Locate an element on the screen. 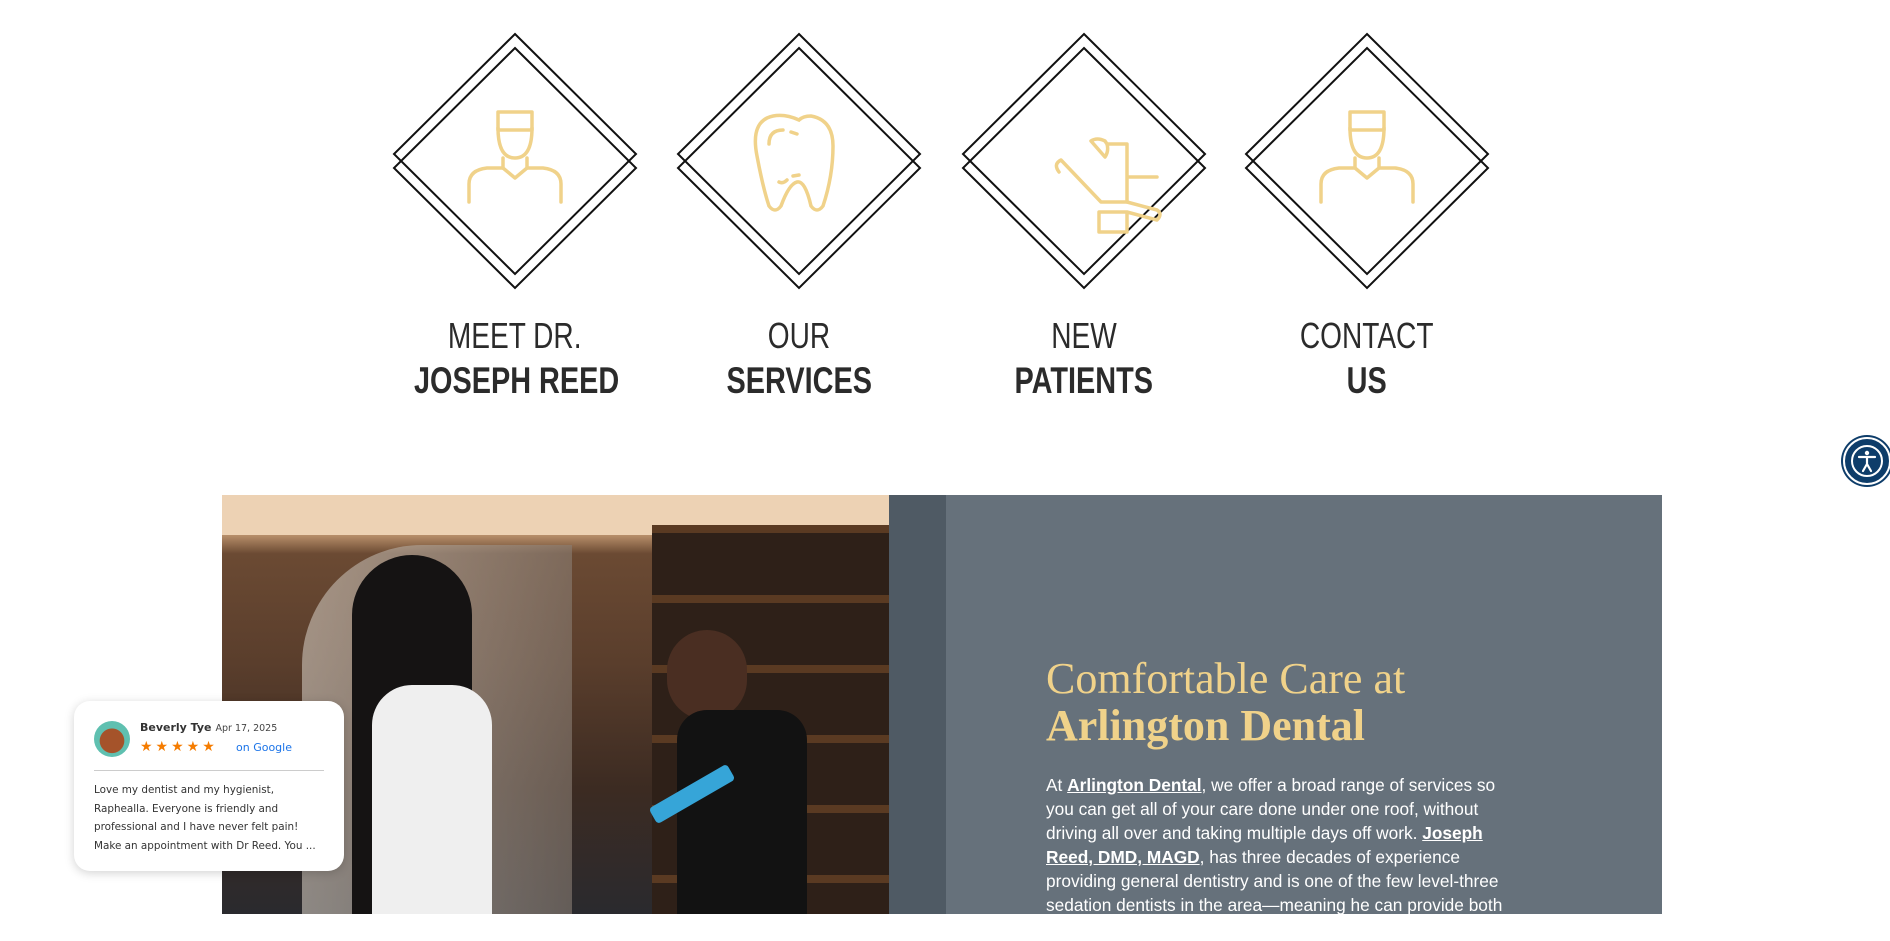  tile-label-text: OUR is located at coordinates (799, 335).